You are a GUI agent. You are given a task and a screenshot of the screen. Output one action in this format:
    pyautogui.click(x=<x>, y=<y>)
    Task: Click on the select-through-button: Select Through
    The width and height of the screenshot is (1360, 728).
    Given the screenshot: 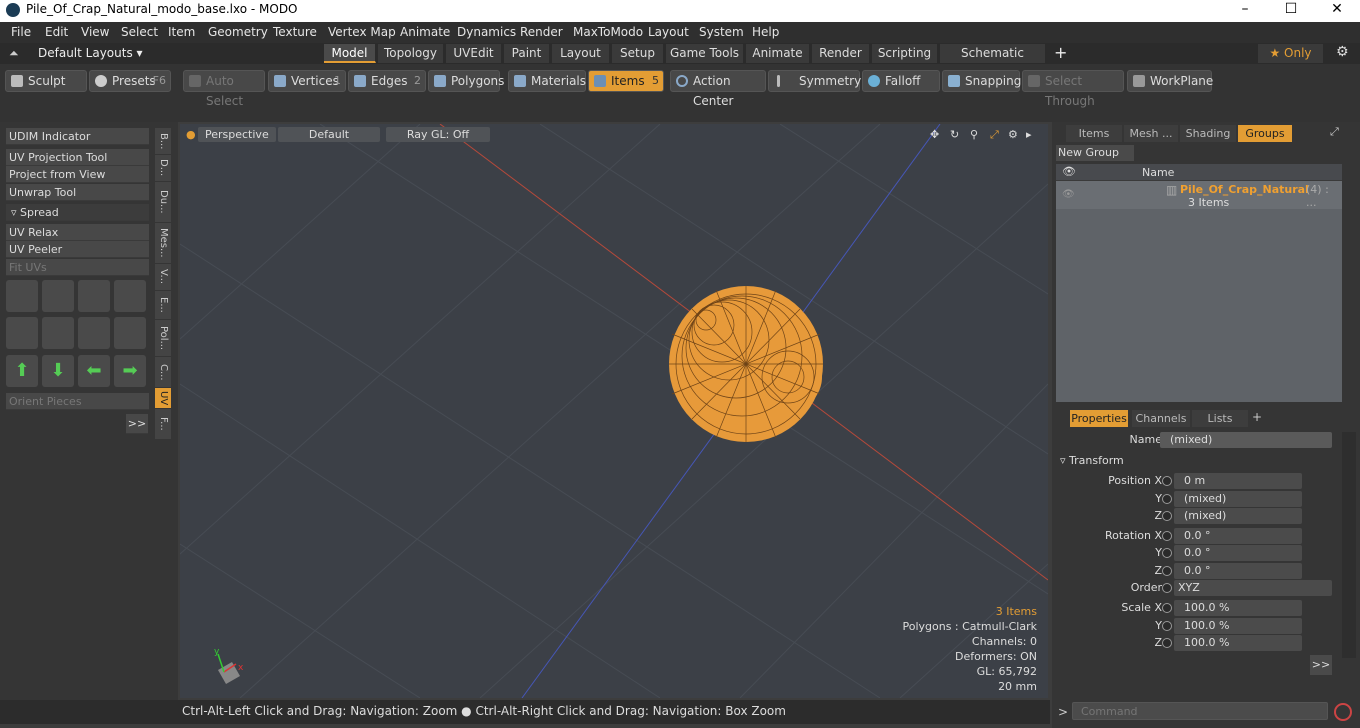 What is the action you would take?
    pyautogui.click(x=1073, y=89)
    